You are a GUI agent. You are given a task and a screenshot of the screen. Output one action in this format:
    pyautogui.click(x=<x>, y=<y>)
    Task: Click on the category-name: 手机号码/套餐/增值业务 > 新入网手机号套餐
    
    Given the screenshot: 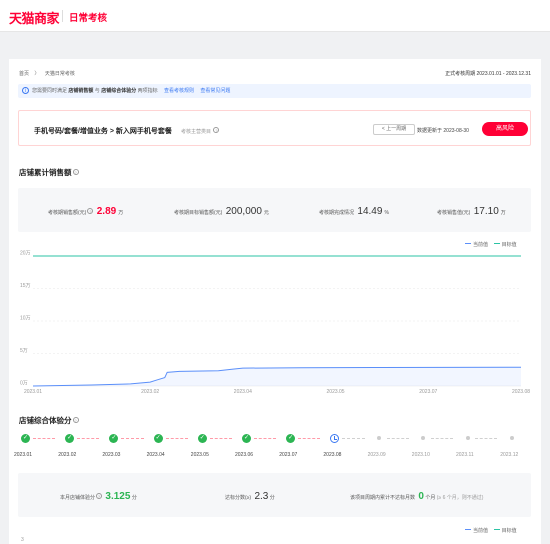 What is the action you would take?
    pyautogui.click(x=103, y=131)
    